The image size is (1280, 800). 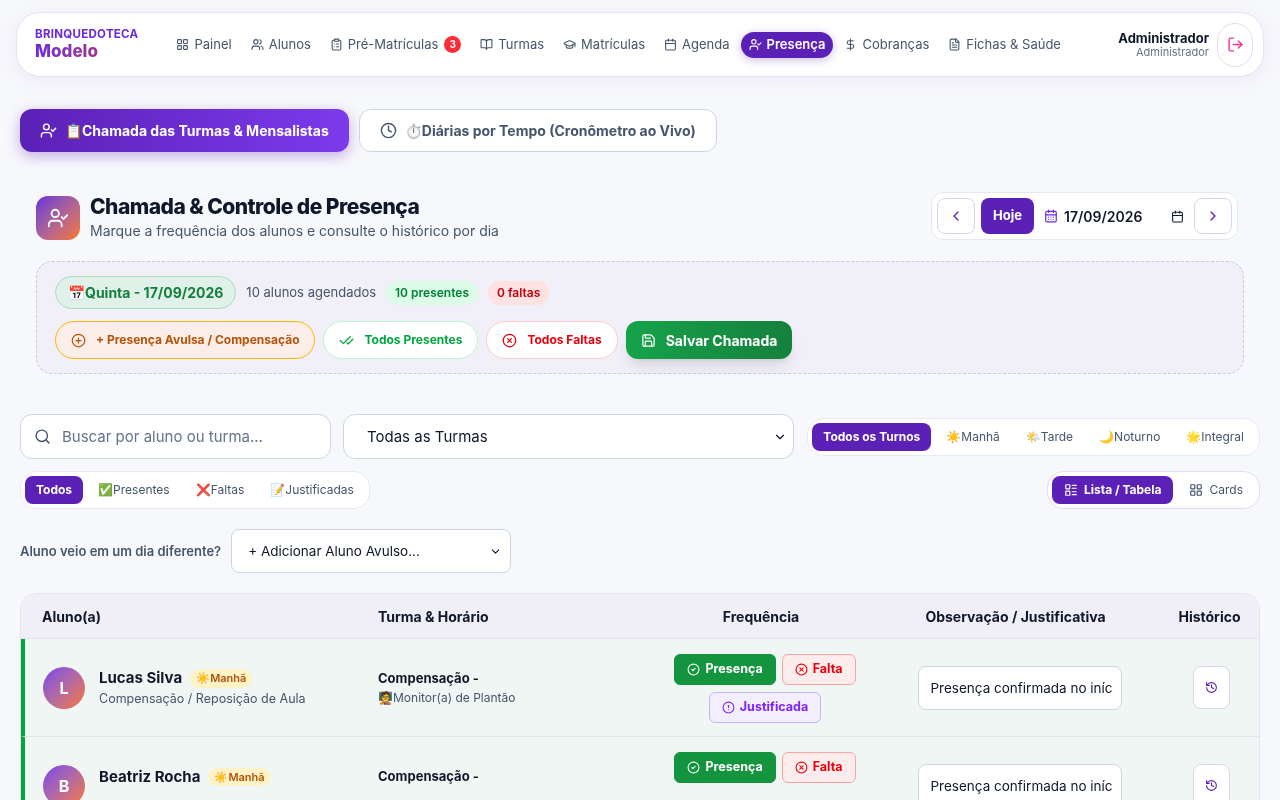 I want to click on status-filter: 📝Justificadas, so click(x=312, y=490).